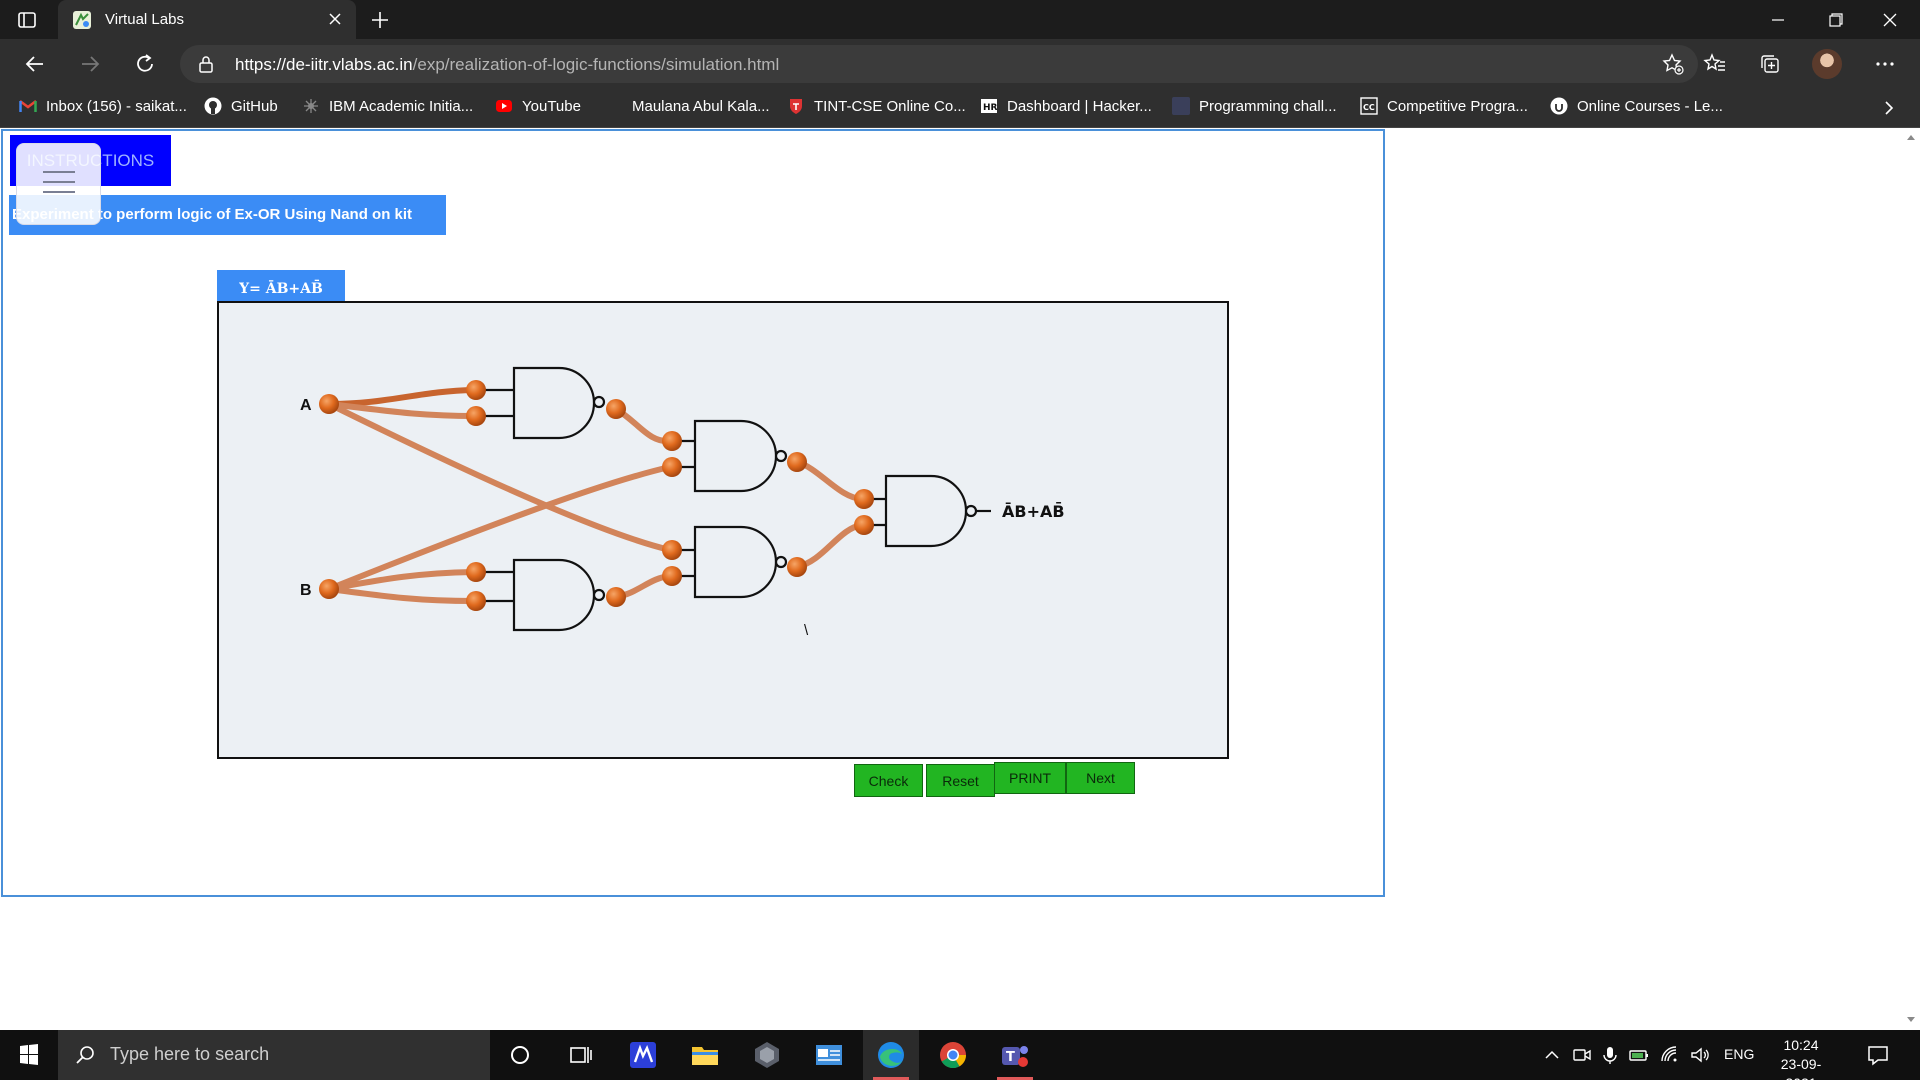  I want to click on terminal-nand1-in1, so click(476, 390).